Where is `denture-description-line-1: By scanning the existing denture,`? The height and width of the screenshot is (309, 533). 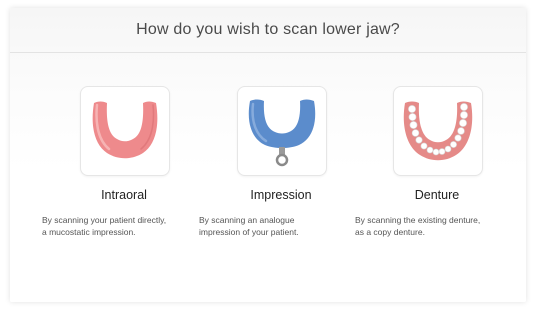 denture-description-line-1: By scanning the existing denture, is located at coordinates (418, 220).